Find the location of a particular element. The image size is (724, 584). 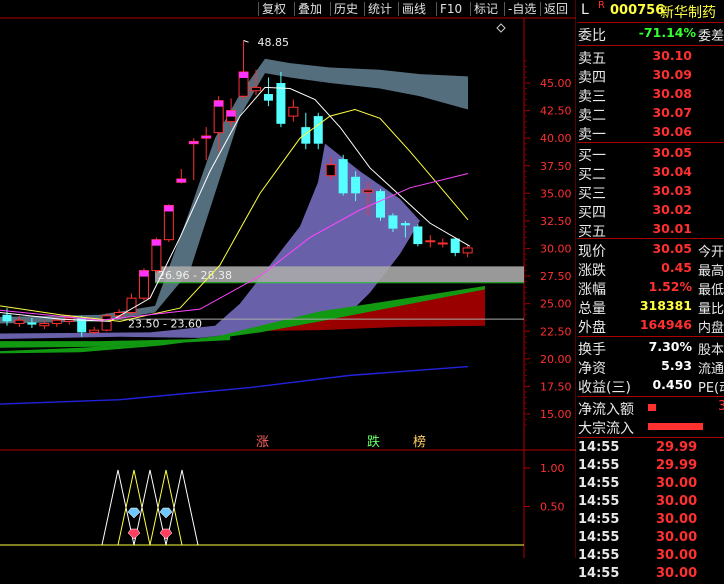

diamond-icon is located at coordinates (501, 28).